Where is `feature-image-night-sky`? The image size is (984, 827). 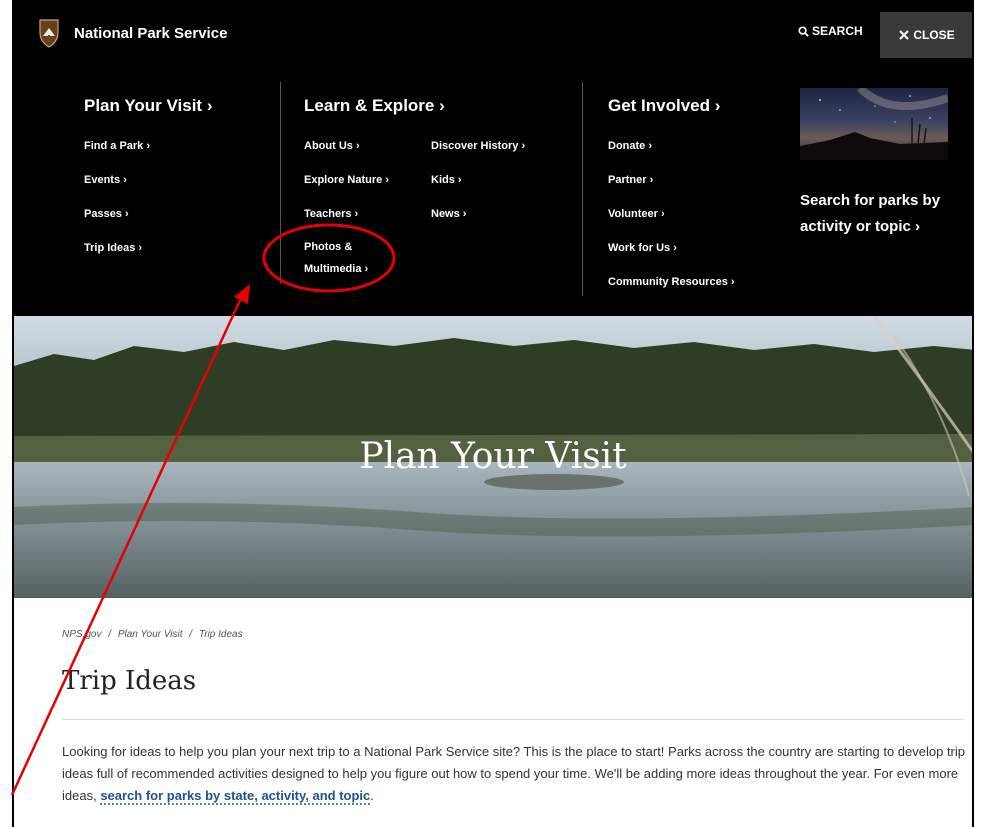
feature-image-night-sky is located at coordinates (874, 124).